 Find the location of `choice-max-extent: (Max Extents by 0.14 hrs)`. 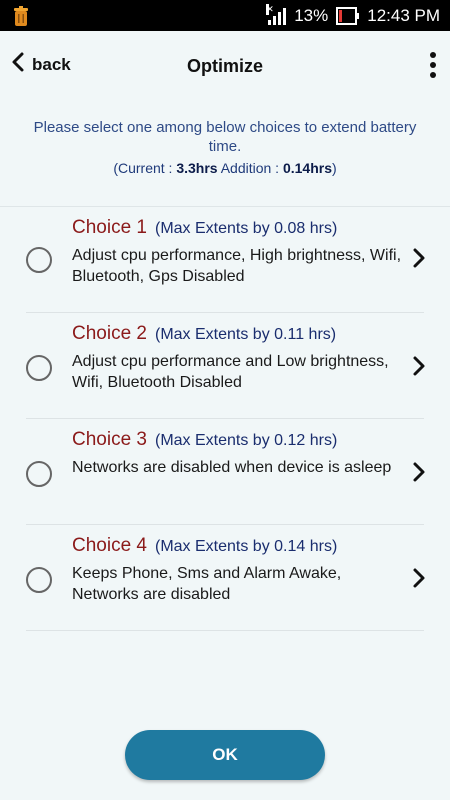

choice-max-extent: (Max Extents by 0.14 hrs) is located at coordinates (246, 546).